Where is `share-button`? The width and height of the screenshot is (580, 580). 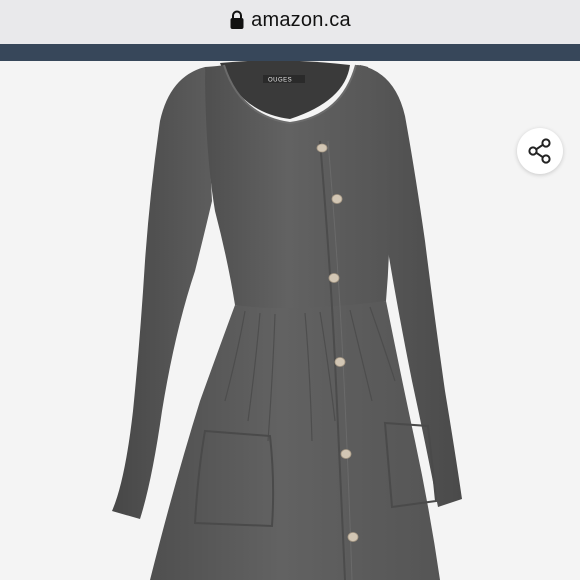
share-button is located at coordinates (540, 151).